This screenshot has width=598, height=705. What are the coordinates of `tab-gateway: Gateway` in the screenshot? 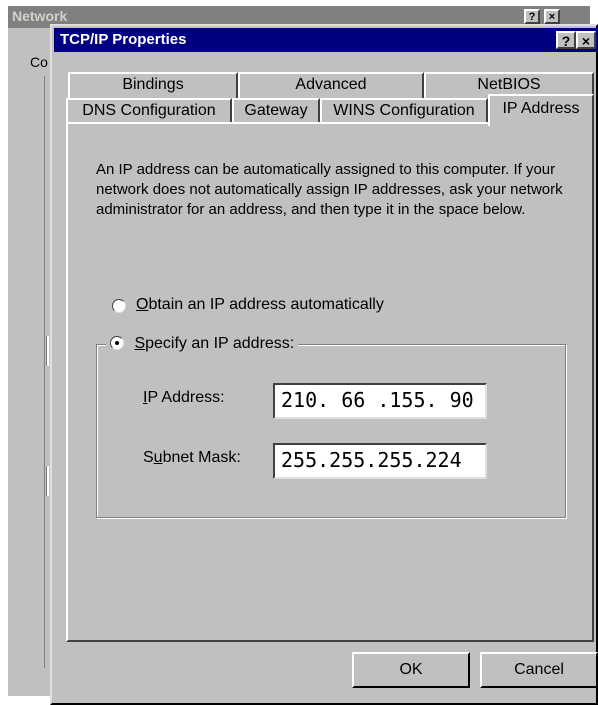 It's located at (276, 111).